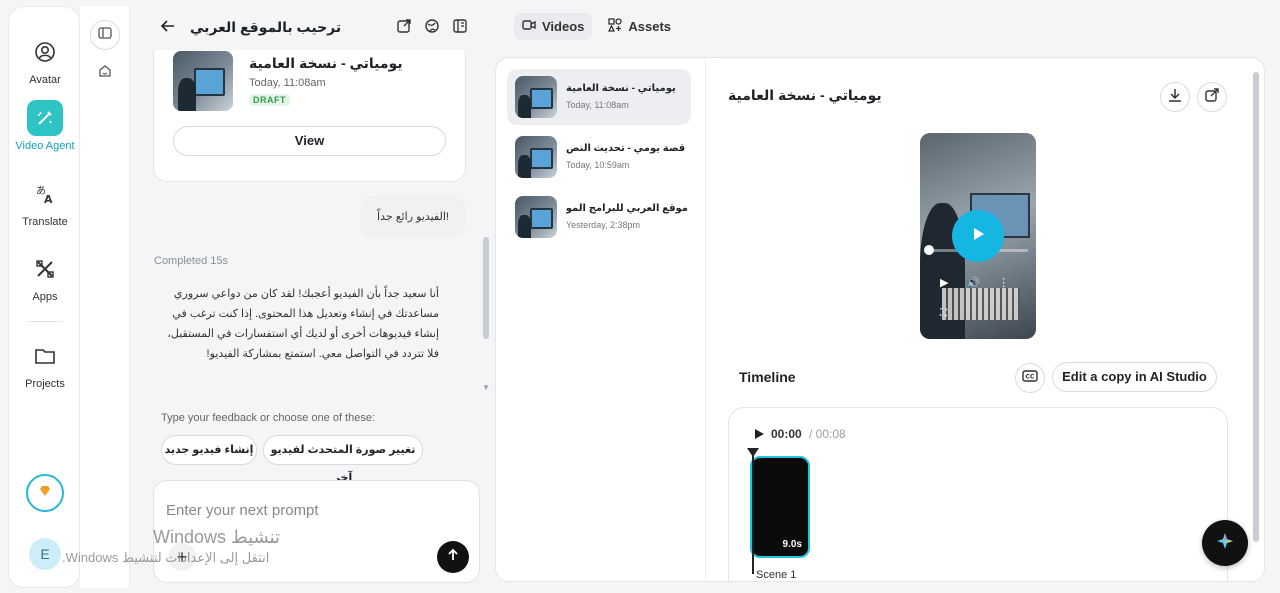  What do you see at coordinates (203, 81) in the screenshot?
I see `video-thumbnail` at bounding box center [203, 81].